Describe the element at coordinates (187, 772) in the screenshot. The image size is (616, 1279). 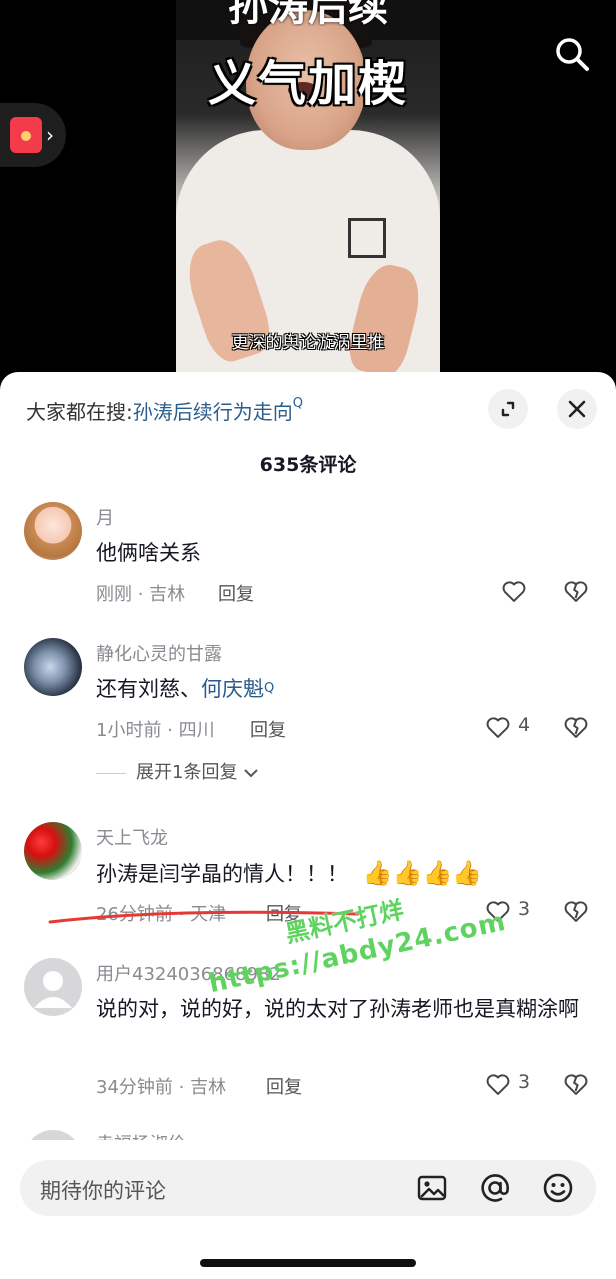
I see `expand-replies-label: 展开1条回复` at that location.